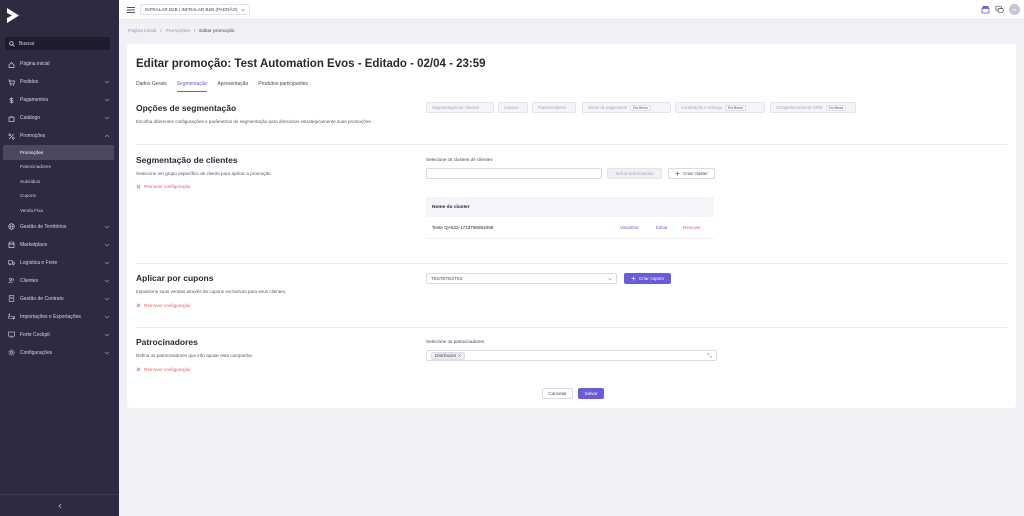 This screenshot has width=1024, height=516. Describe the element at coordinates (521, 278) in the screenshot. I see `coupon-select: TESTETESTE2` at that location.